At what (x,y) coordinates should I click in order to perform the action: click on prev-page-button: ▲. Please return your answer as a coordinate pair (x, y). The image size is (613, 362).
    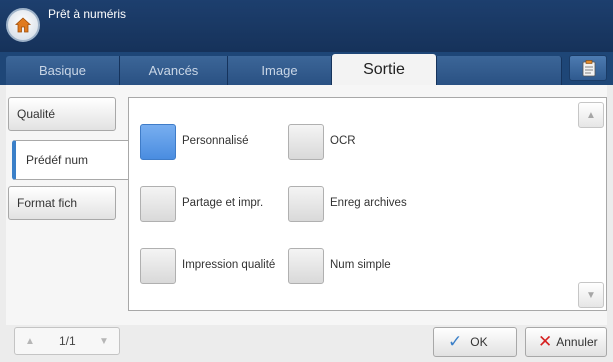
    Looking at the image, I should click on (30, 341).